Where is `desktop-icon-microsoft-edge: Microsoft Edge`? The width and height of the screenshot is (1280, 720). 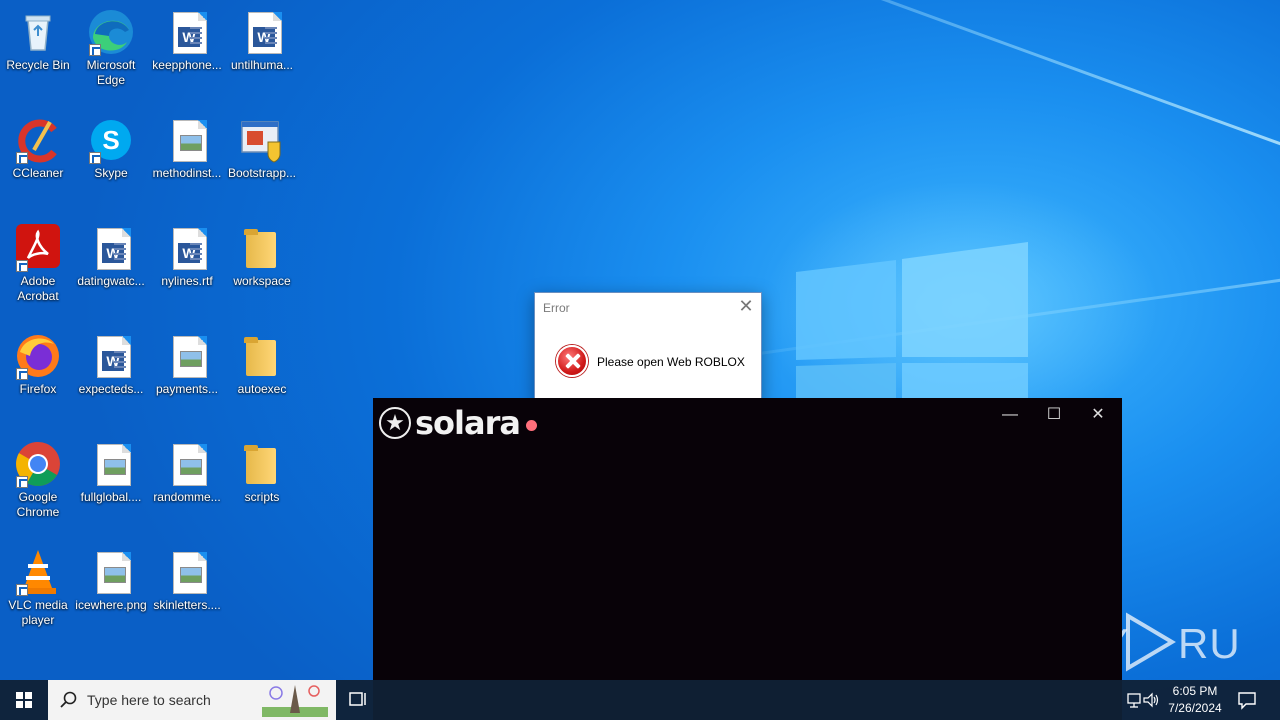 desktop-icon-microsoft-edge: Microsoft Edge is located at coordinates (111, 48).